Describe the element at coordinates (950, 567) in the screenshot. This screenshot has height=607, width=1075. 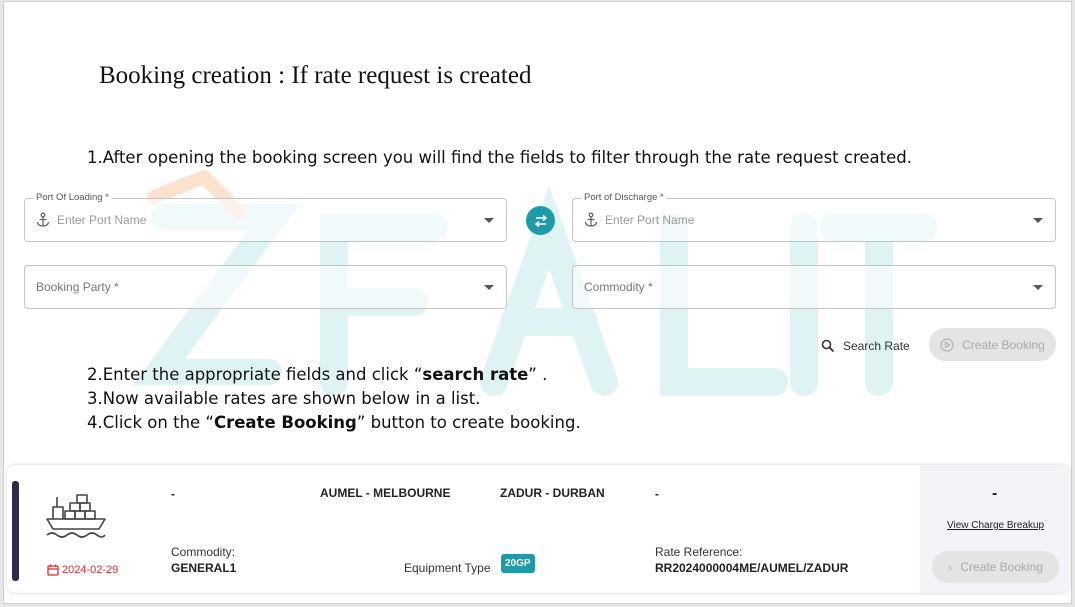
I see `chevron-right-icon: ›` at that location.